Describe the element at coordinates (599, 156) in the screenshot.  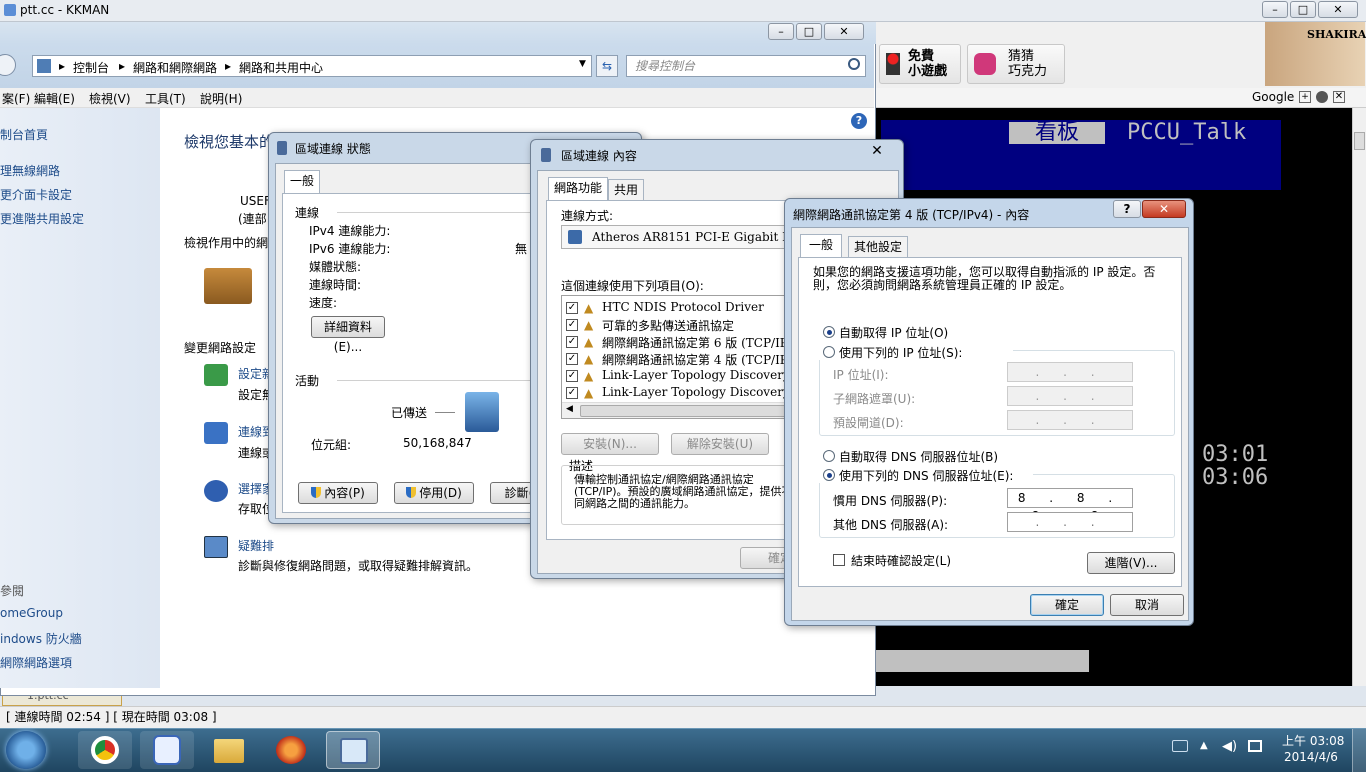
I see `properties-dialog-title: 區域連線 內容` at that location.